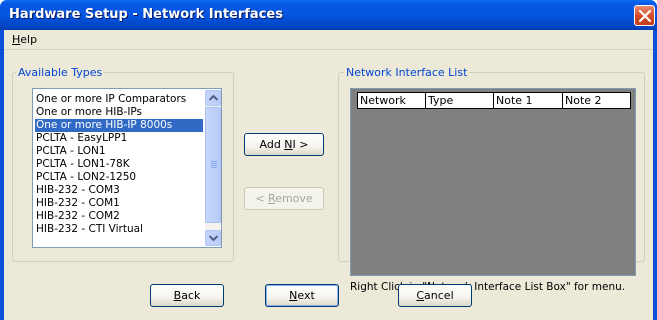 The height and width of the screenshot is (320, 657). Describe the element at coordinates (119, 216) in the screenshot. I see `list-item: HIB-232 - COM2` at that location.